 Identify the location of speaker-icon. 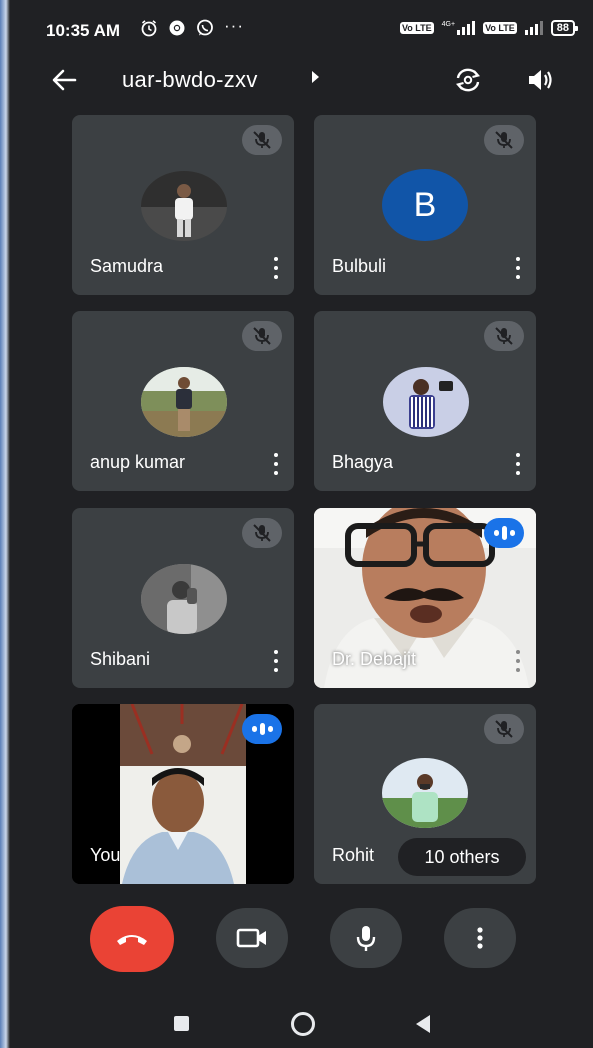
(540, 80).